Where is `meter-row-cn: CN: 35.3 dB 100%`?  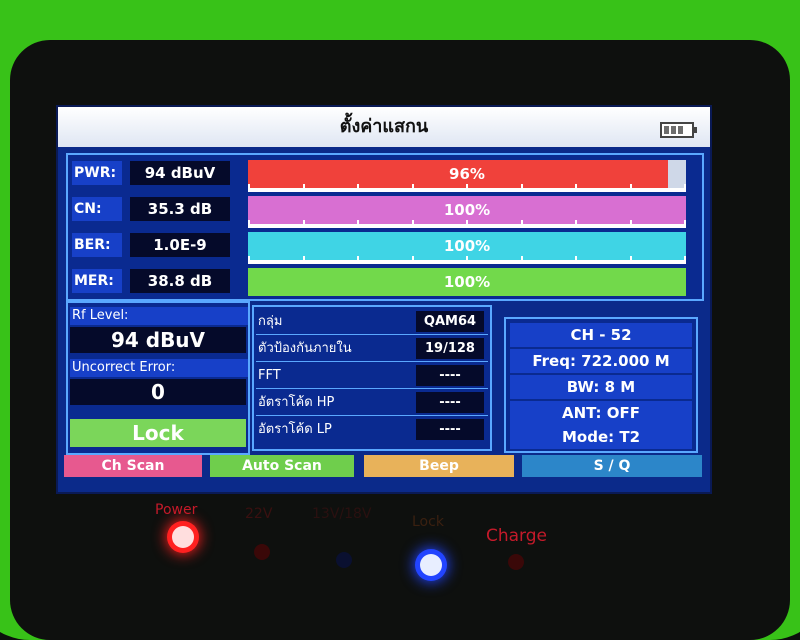 meter-row-cn: CN: 35.3 dB 100% is located at coordinates (385, 211).